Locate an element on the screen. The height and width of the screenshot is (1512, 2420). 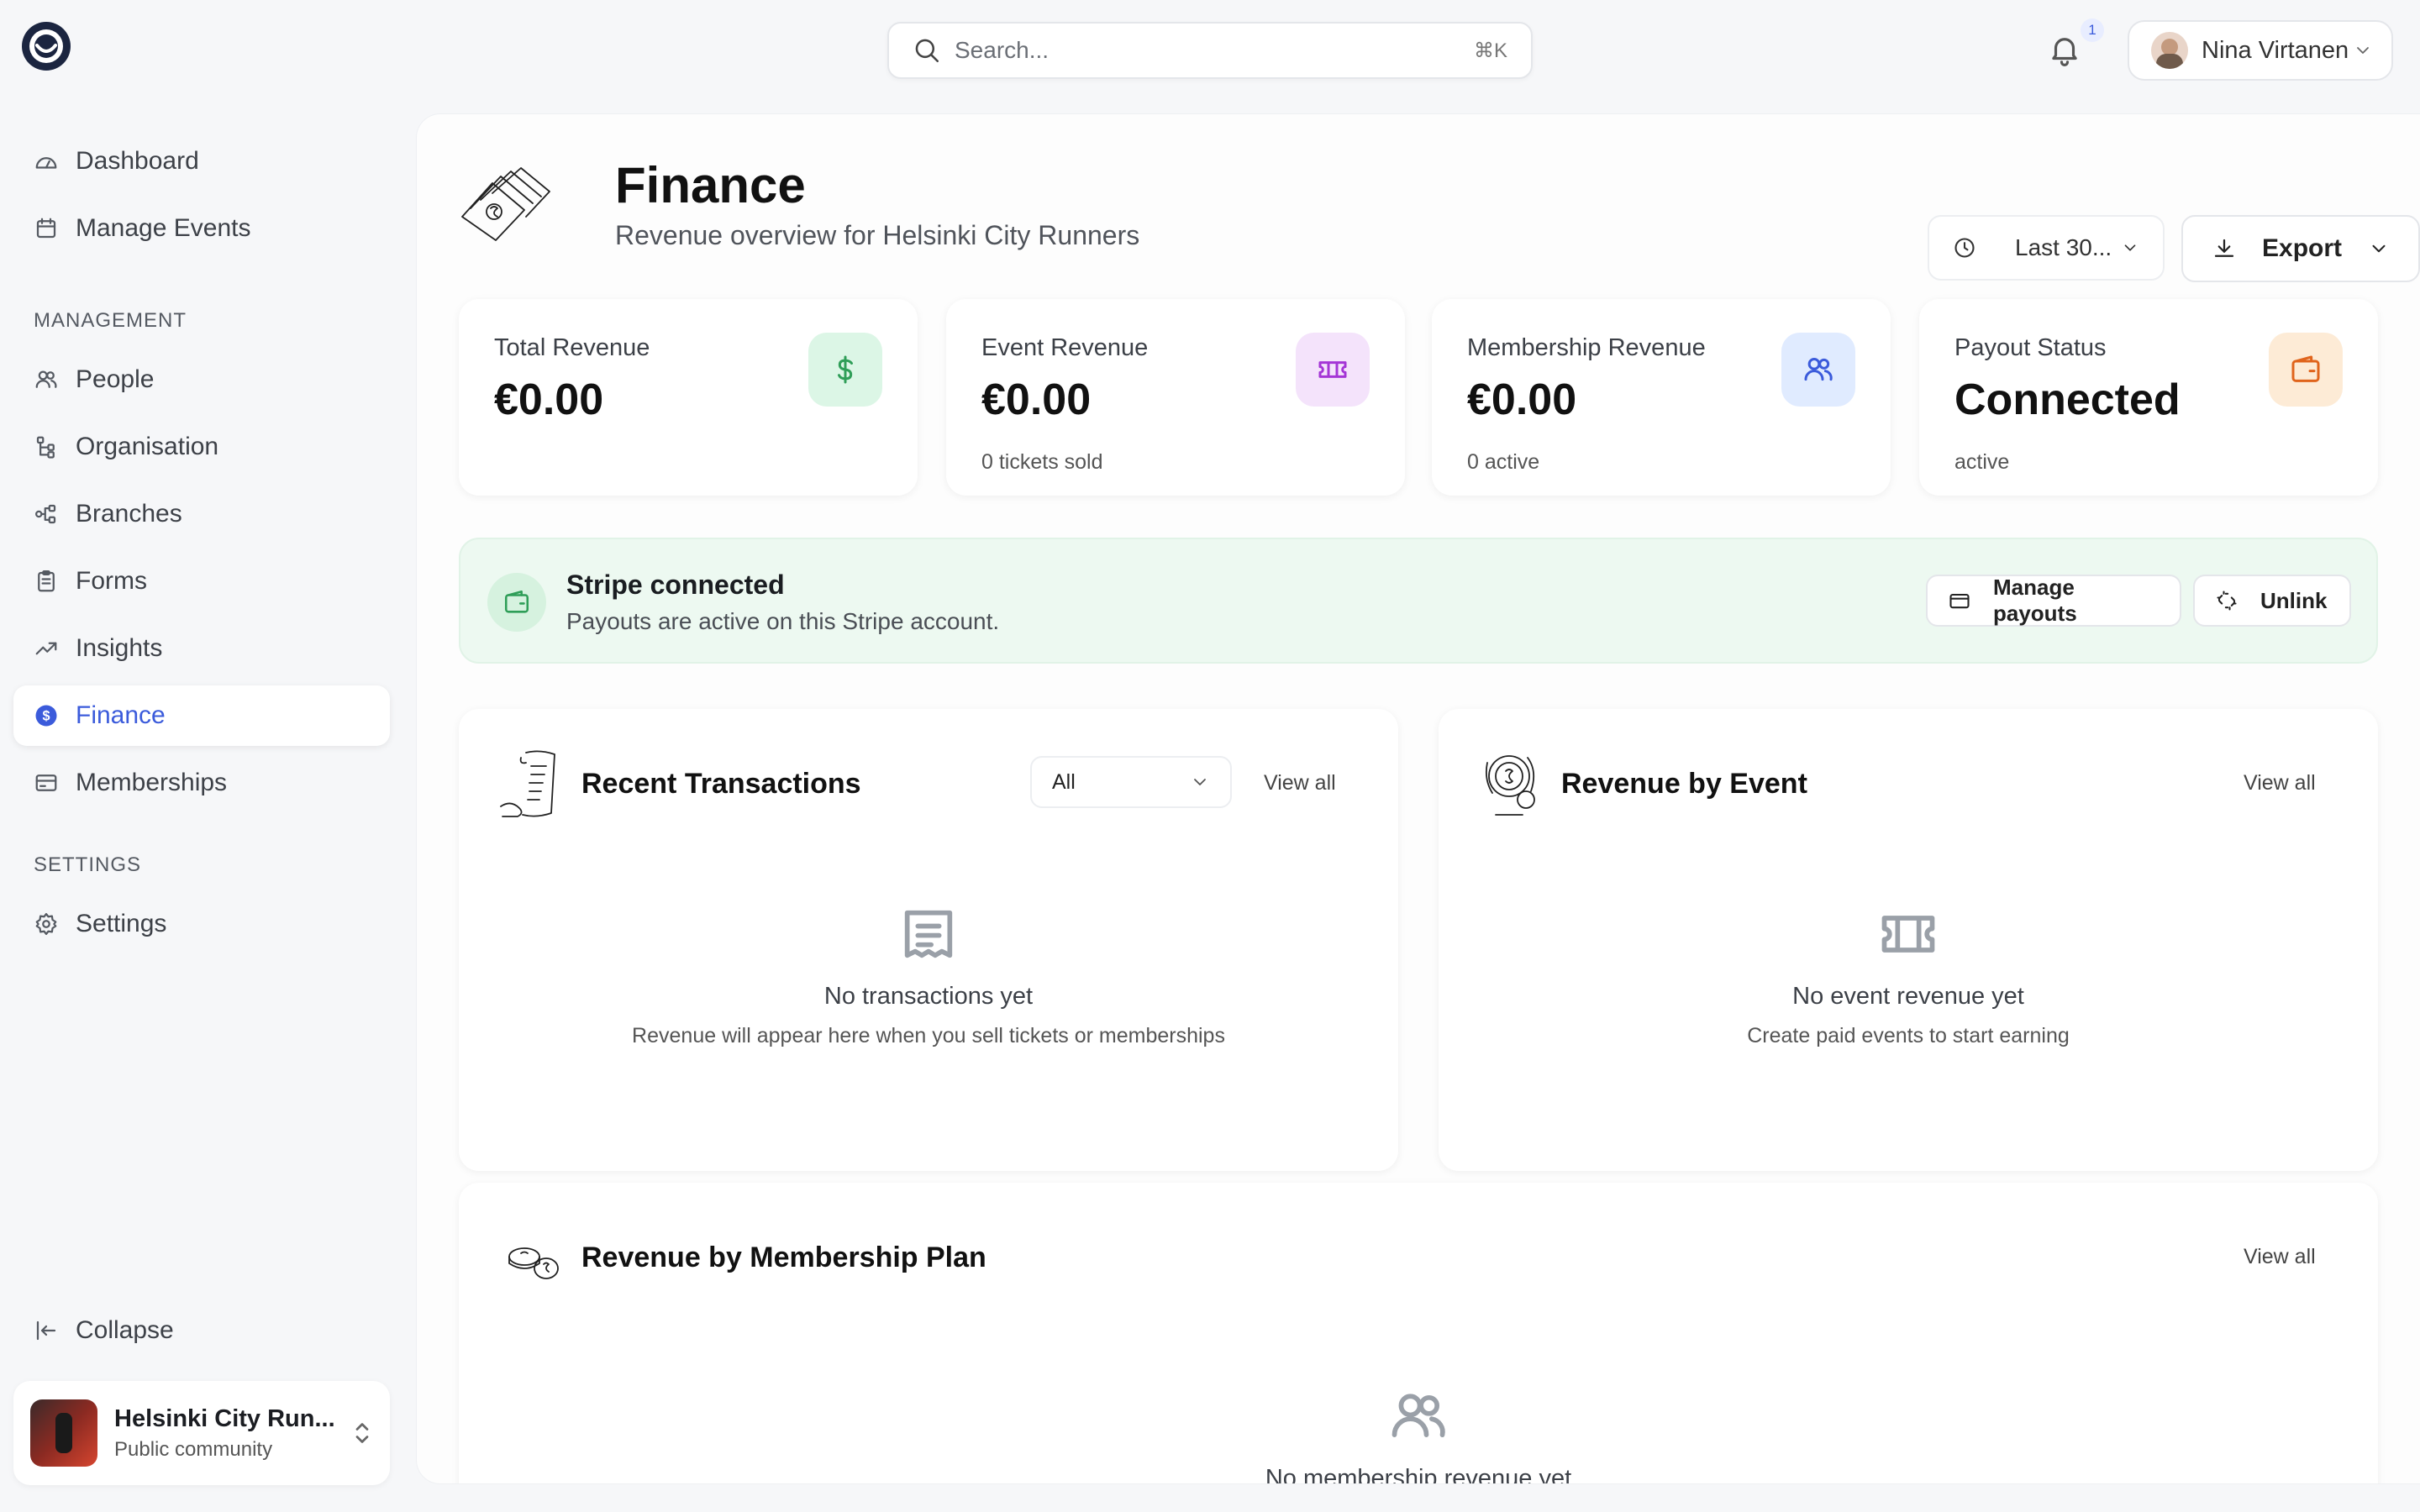
sidebar-item-people: People is located at coordinates (202, 379).